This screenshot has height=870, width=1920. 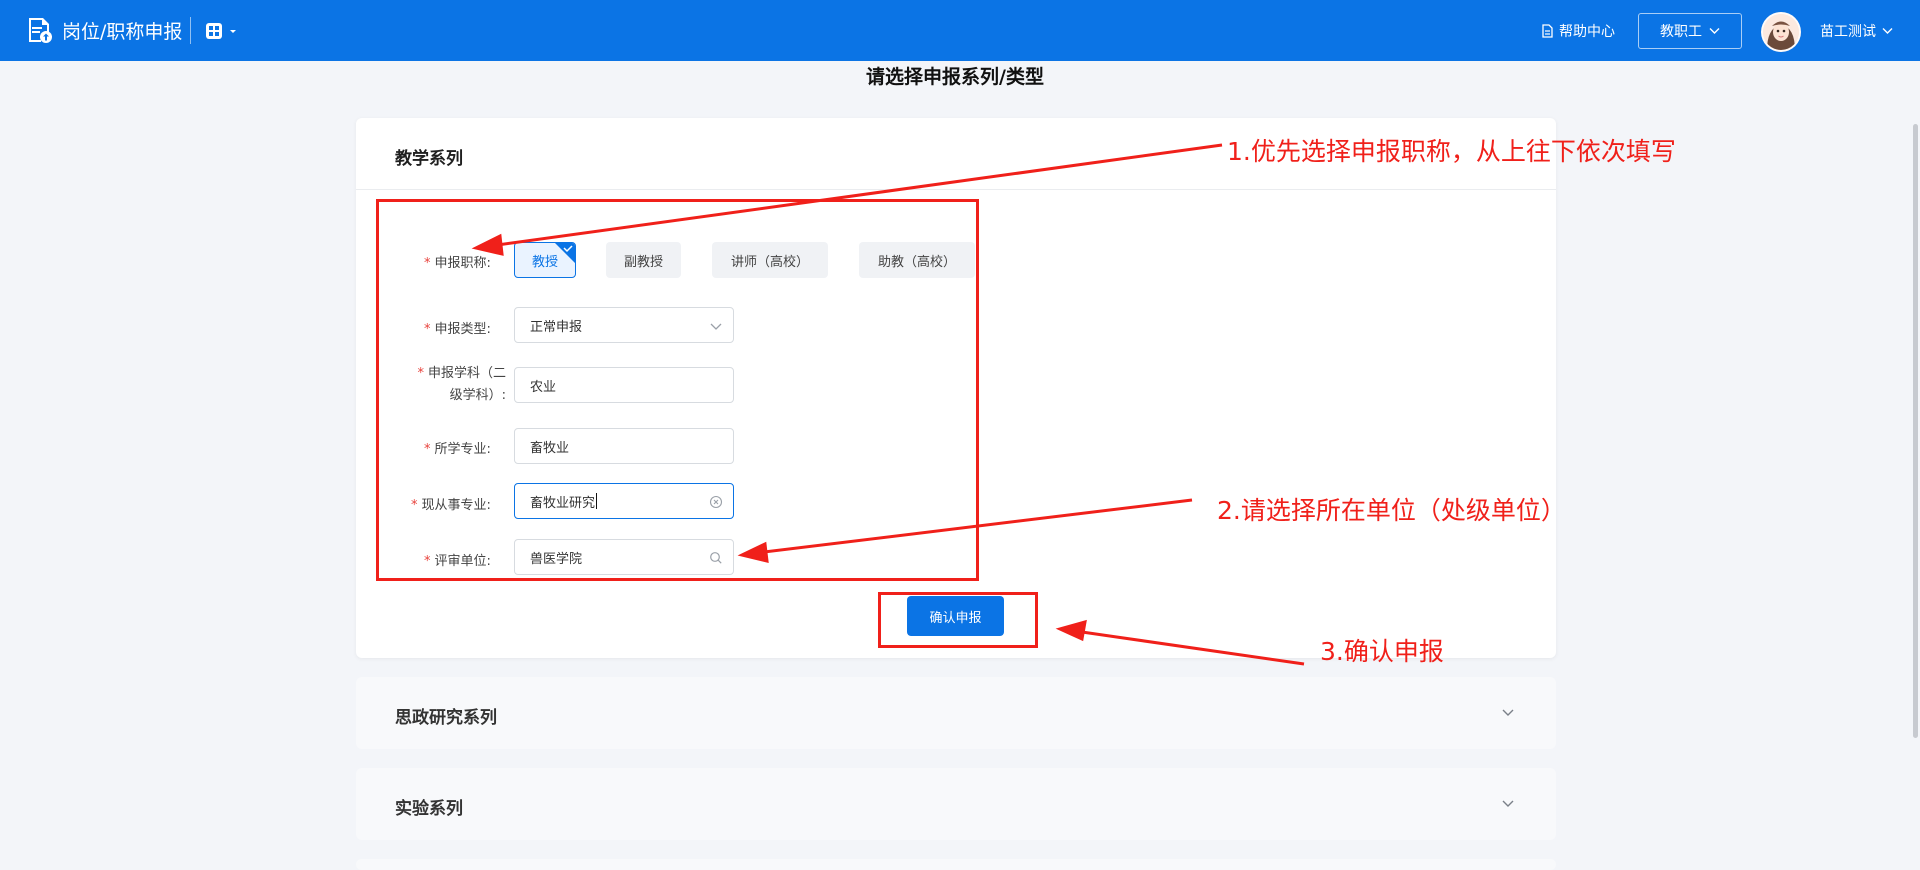 What do you see at coordinates (190, 30) in the screenshot?
I see `header-divider` at bounding box center [190, 30].